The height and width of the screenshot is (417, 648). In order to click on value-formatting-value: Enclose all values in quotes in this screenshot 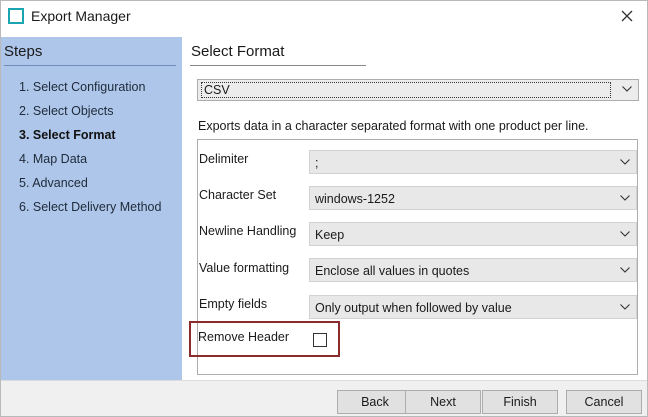, I will do `click(392, 271)`.